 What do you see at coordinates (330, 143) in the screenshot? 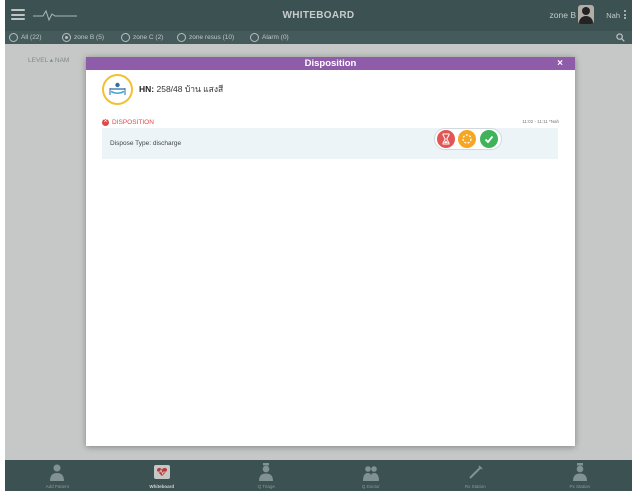
I see `dispose-row: Dispose Type: discharge` at bounding box center [330, 143].